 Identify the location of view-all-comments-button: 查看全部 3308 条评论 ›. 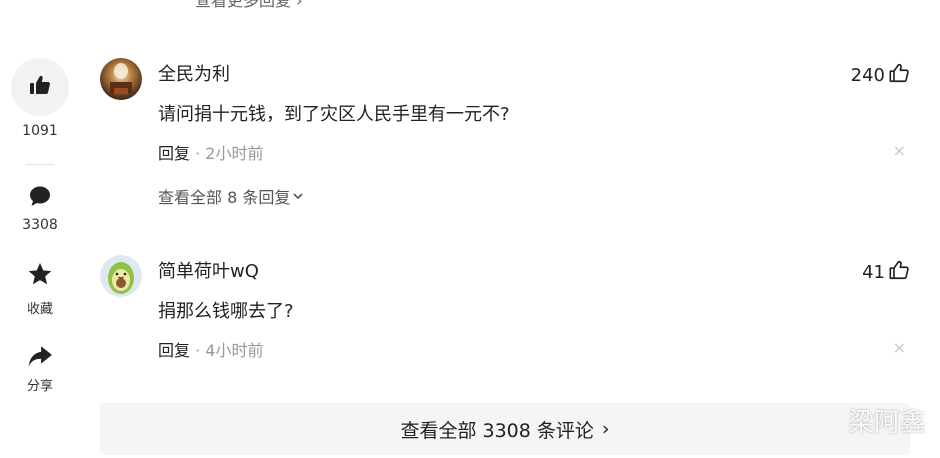
(505, 429).